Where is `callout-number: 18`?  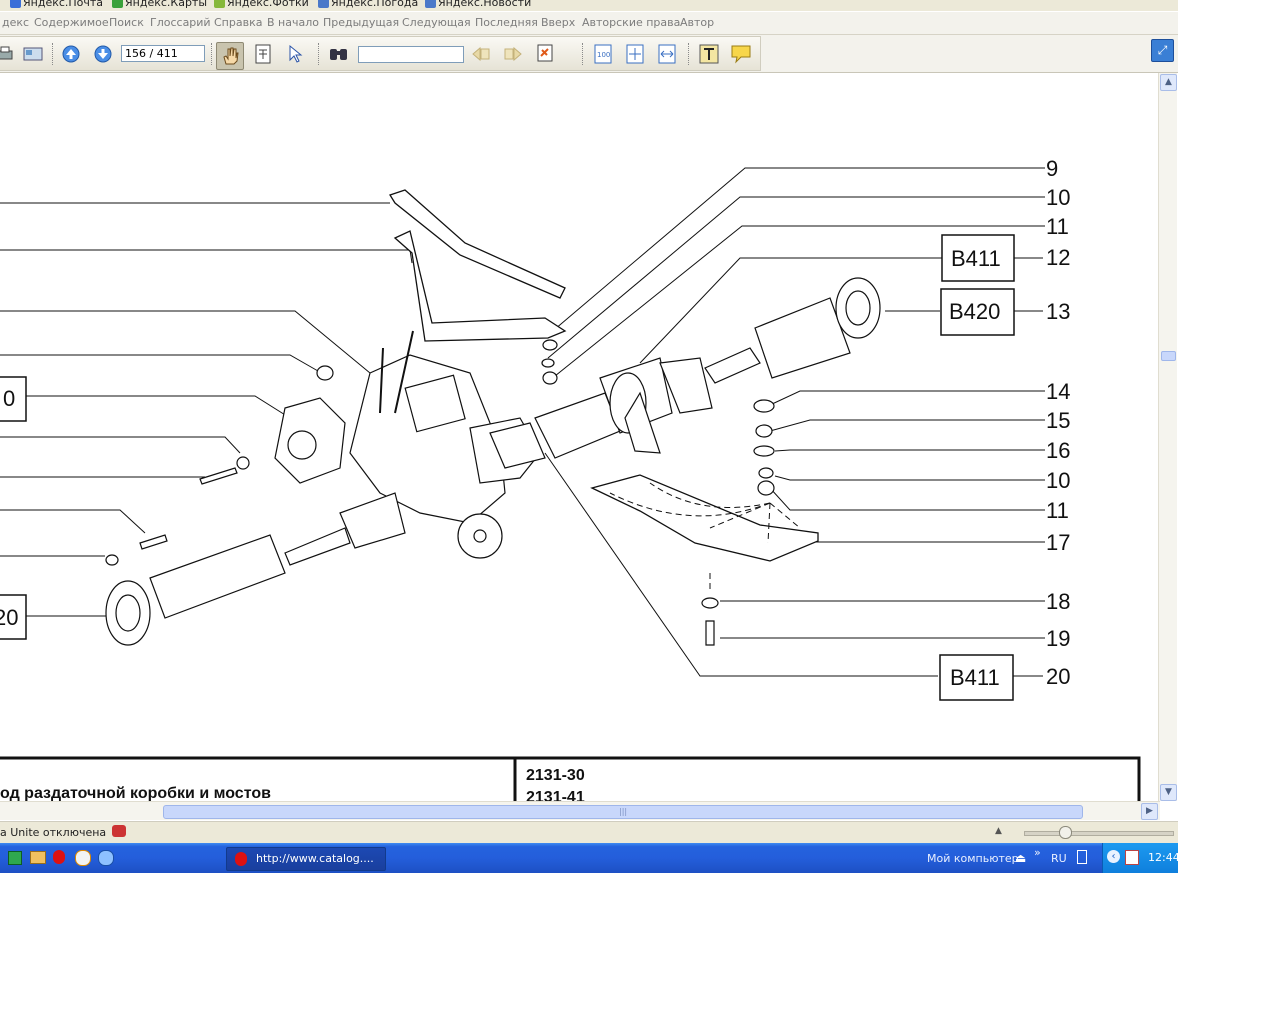 callout-number: 18 is located at coordinates (1058, 601).